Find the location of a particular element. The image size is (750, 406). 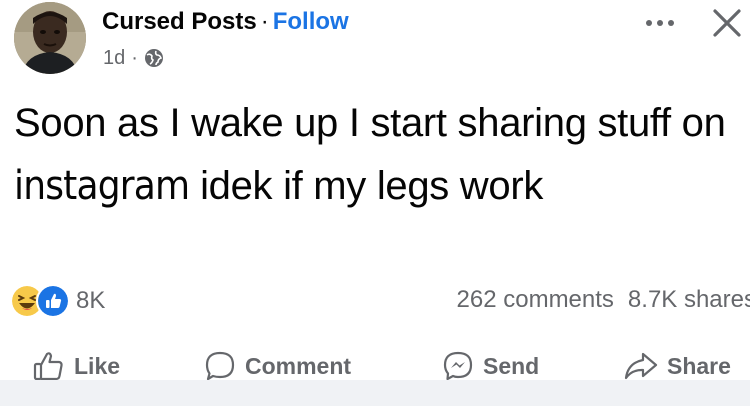

more-dots-icon is located at coordinates (660, 23).